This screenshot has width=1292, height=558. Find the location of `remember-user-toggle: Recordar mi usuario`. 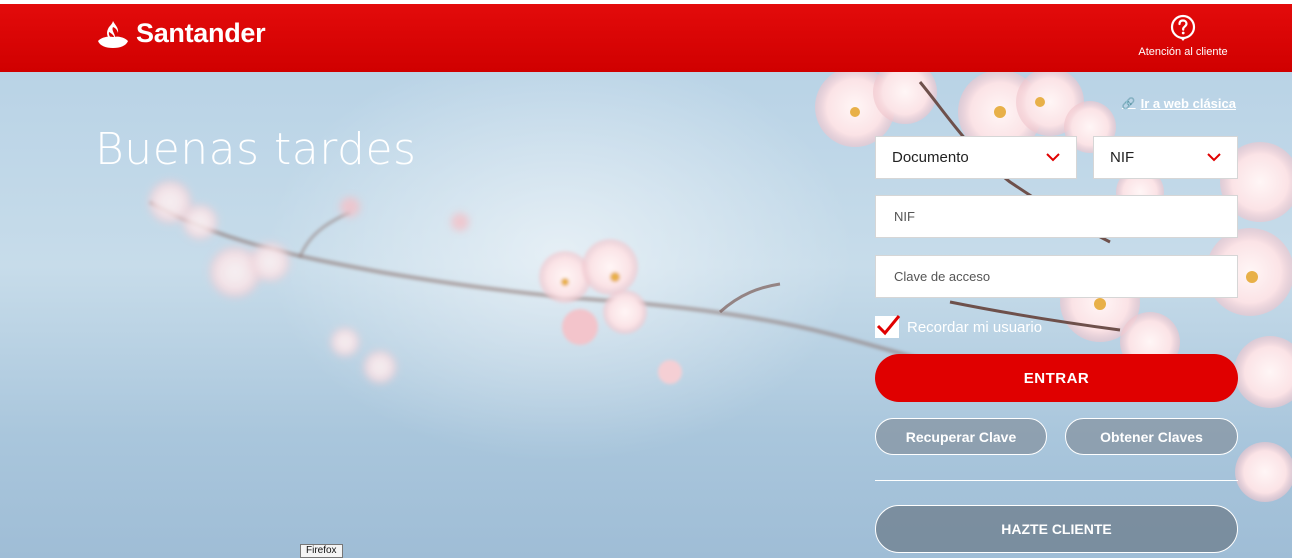

remember-user-toggle: Recordar mi usuario is located at coordinates (959, 326).